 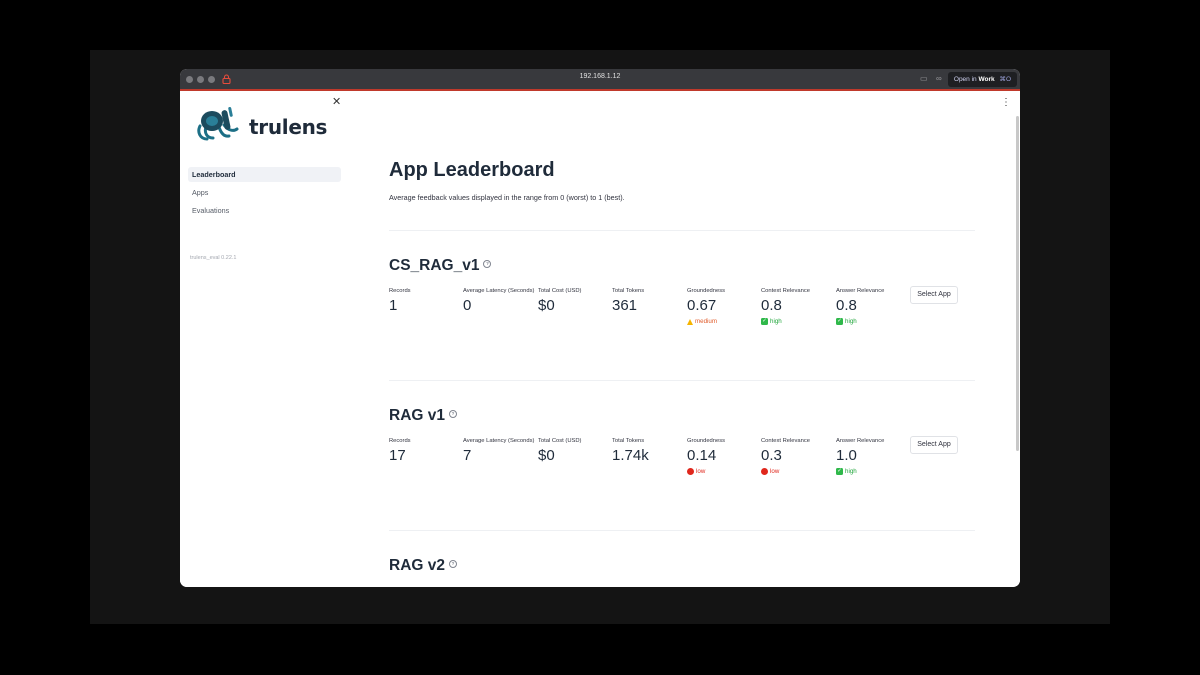 What do you see at coordinates (648, 301) in the screenshot?
I see `metric-total-tokens: Total Tokens 361` at bounding box center [648, 301].